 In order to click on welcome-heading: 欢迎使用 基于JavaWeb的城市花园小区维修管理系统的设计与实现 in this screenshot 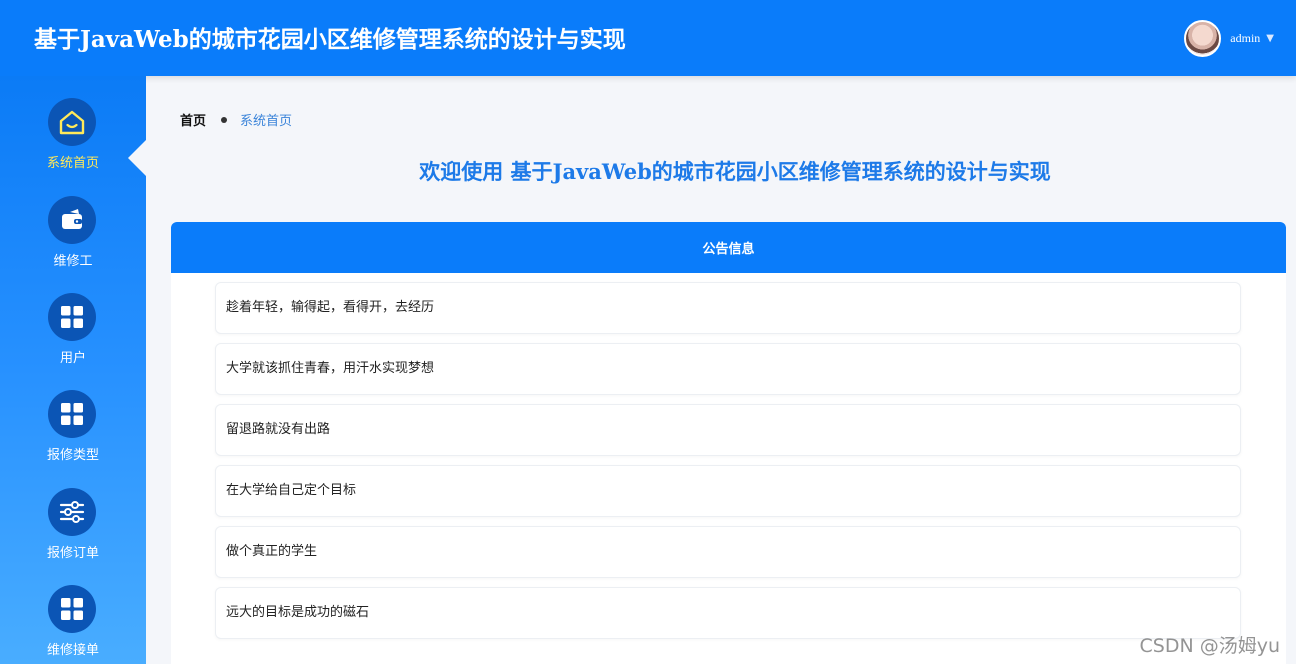, I will do `click(735, 171)`.